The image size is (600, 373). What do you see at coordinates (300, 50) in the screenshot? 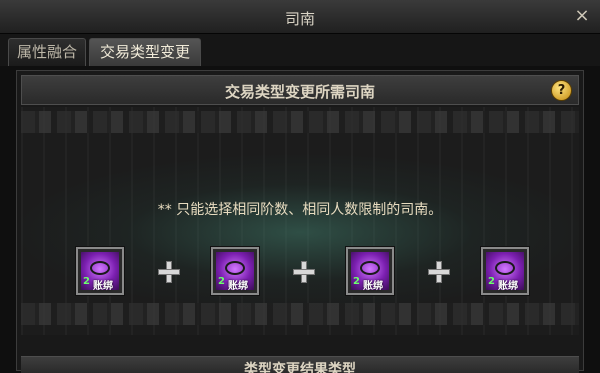
I see `tab-bar: 属性融合 交易类型变更` at bounding box center [300, 50].